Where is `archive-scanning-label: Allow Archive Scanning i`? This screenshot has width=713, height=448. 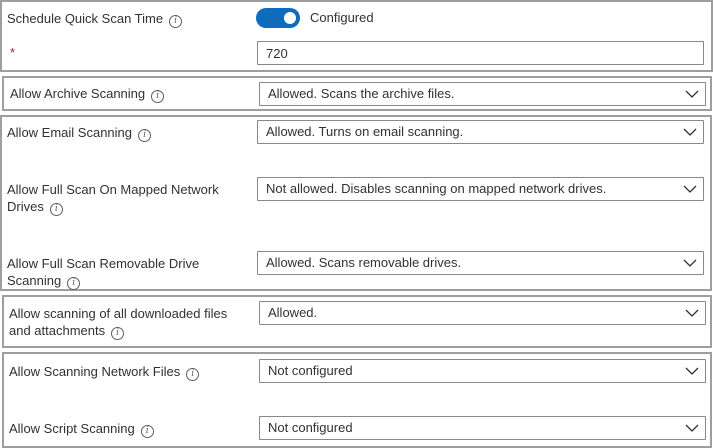 archive-scanning-label: Allow Archive Scanning i is located at coordinates (87, 94).